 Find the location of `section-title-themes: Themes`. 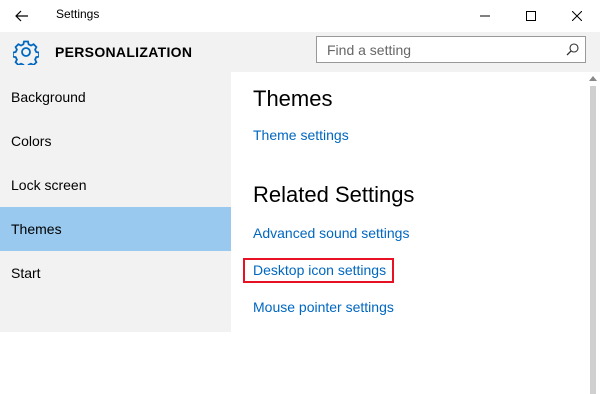

section-title-themes: Themes is located at coordinates (293, 98).